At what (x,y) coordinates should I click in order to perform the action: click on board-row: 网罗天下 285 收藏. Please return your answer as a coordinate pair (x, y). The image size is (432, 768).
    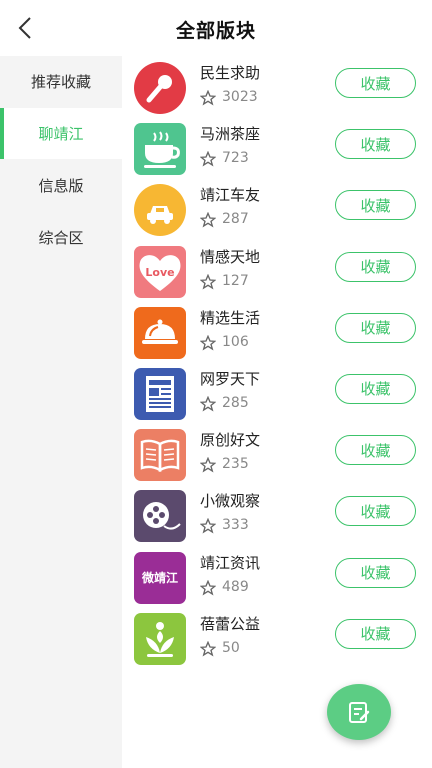
    Looking at the image, I should click on (277, 392).